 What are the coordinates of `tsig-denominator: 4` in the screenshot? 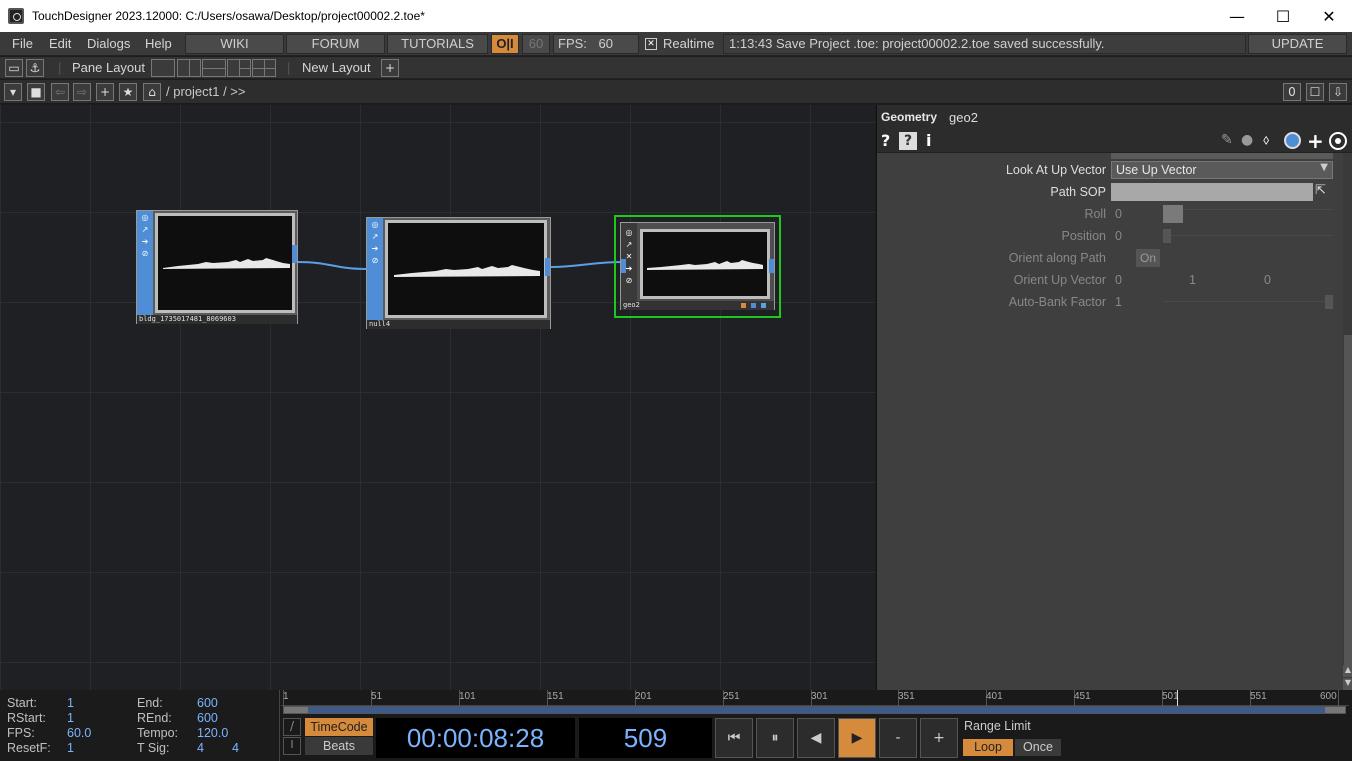 It's located at (235, 748).